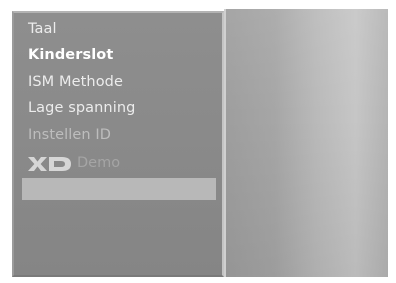 The image size is (396, 283). Describe the element at coordinates (70, 55) in the screenshot. I see `menu-item-kinderslot: Kinderslot` at that location.